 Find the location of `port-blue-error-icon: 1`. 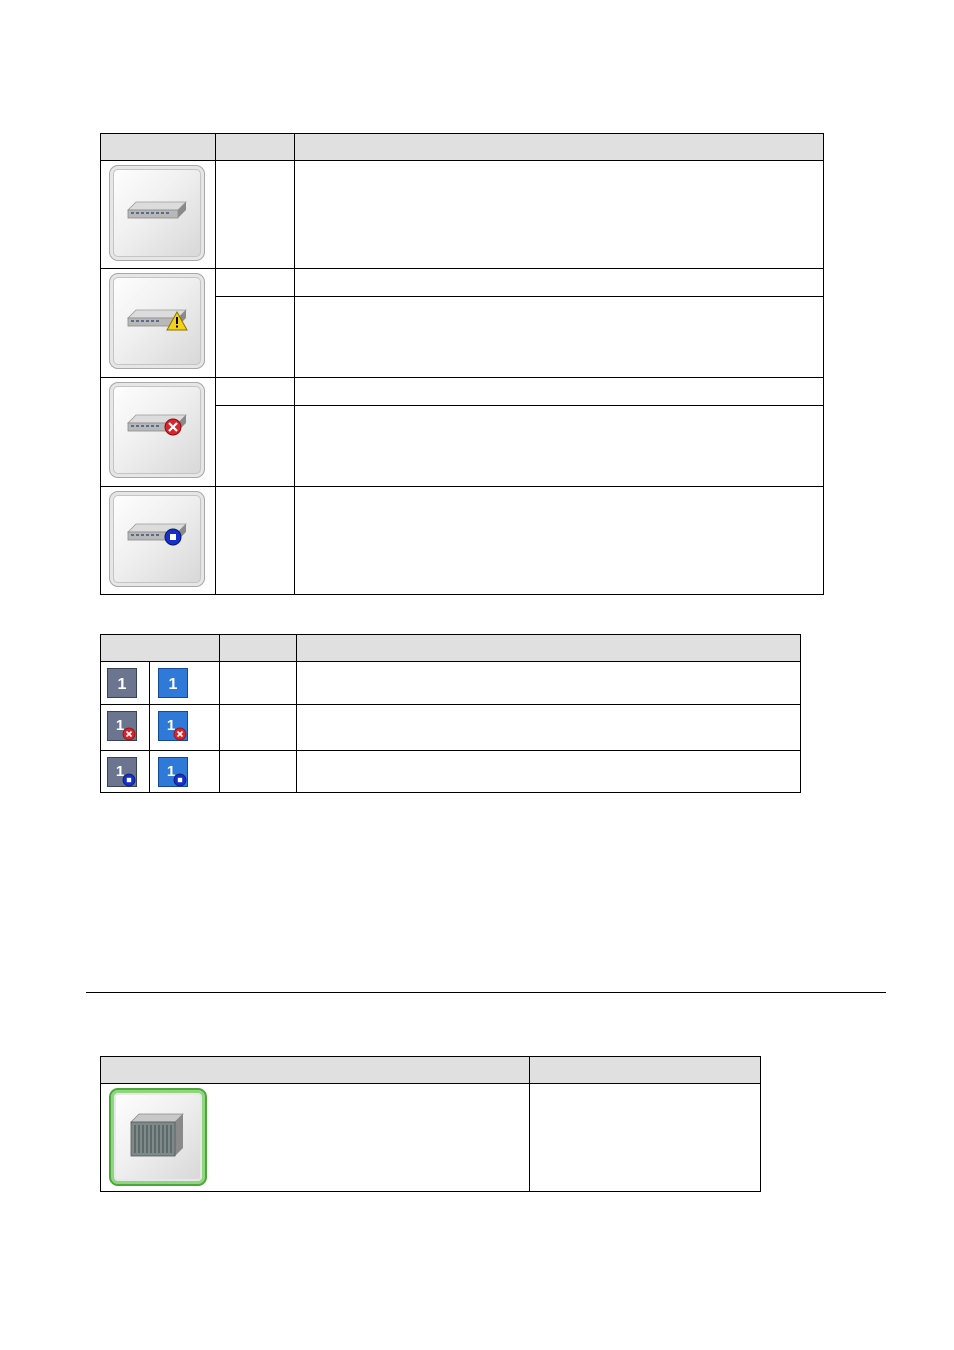

port-blue-error-icon: 1 is located at coordinates (173, 726).